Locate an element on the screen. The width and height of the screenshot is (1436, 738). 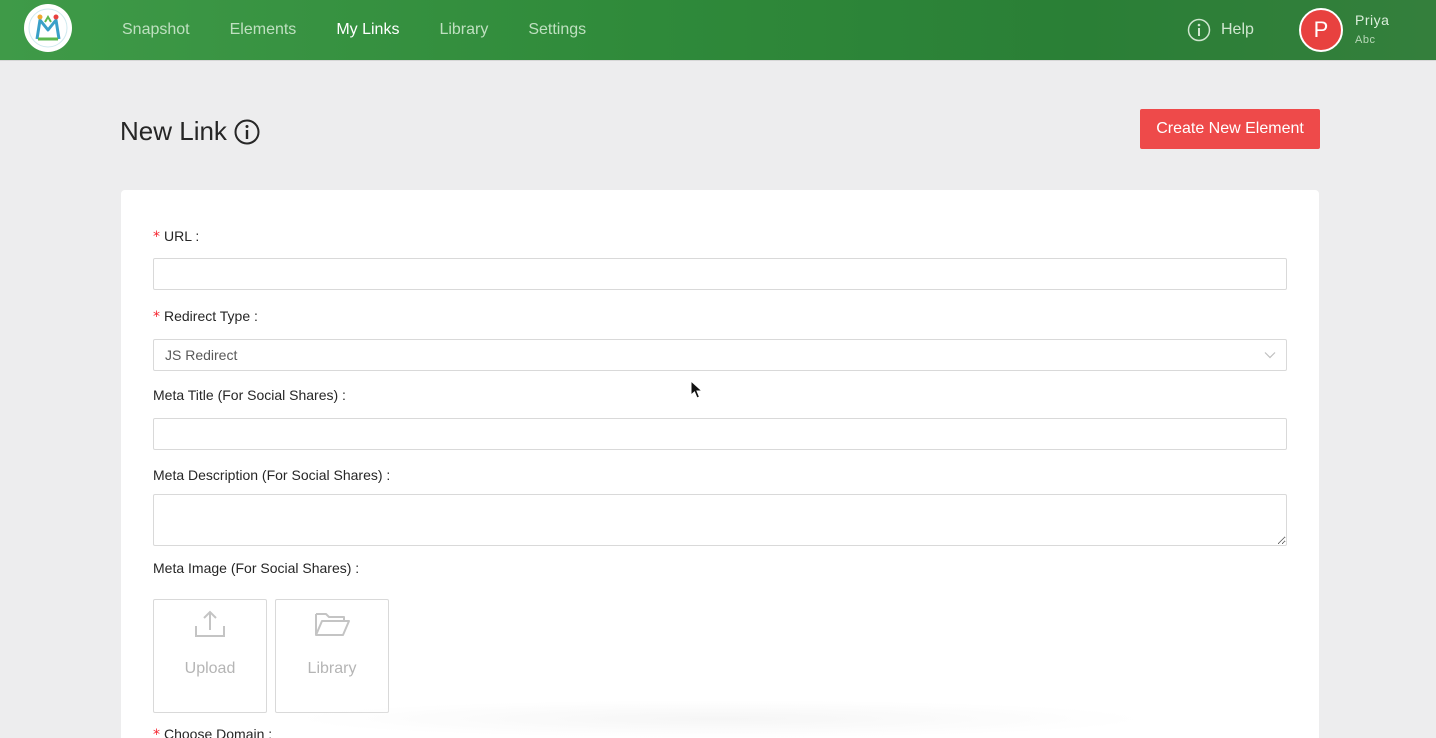
nav-item-library: Library is located at coordinates (463, 30).